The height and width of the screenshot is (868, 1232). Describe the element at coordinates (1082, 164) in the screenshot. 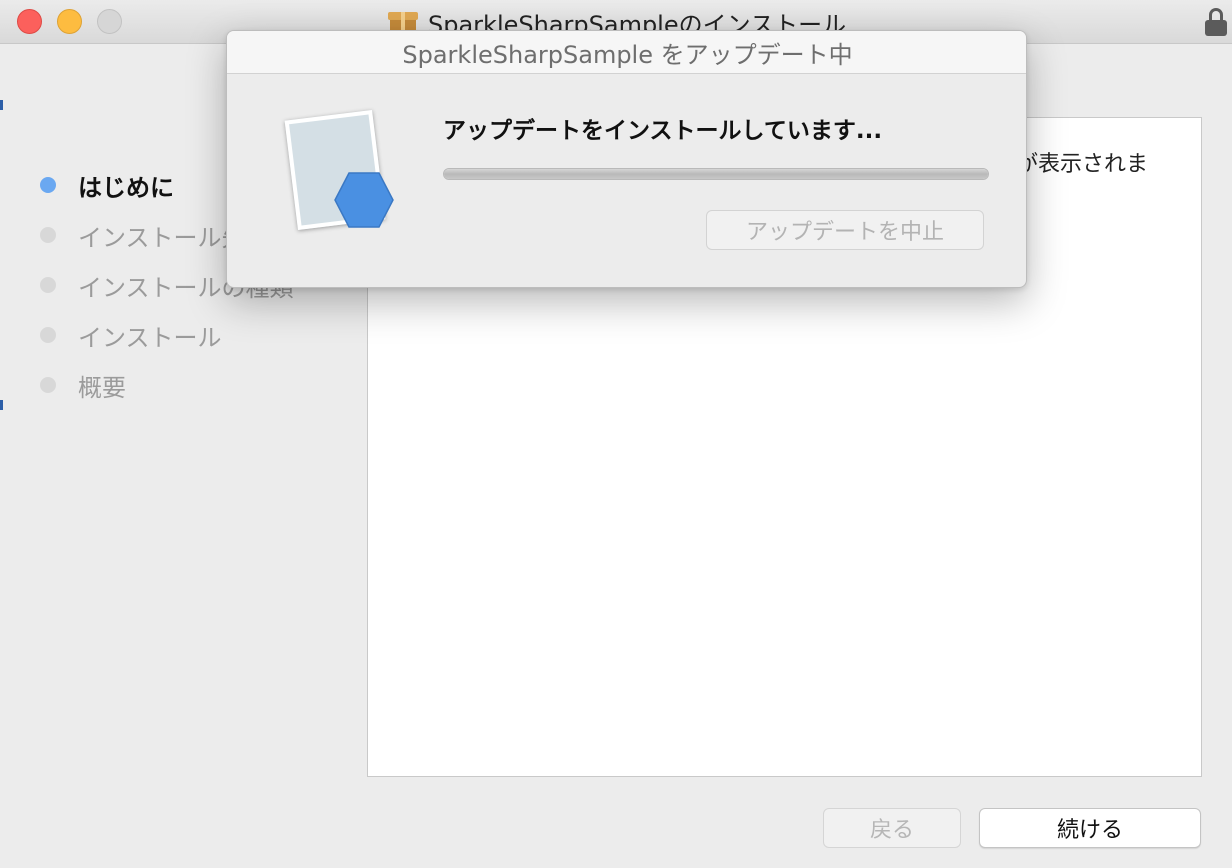

I see `content-text: が表示されま` at that location.